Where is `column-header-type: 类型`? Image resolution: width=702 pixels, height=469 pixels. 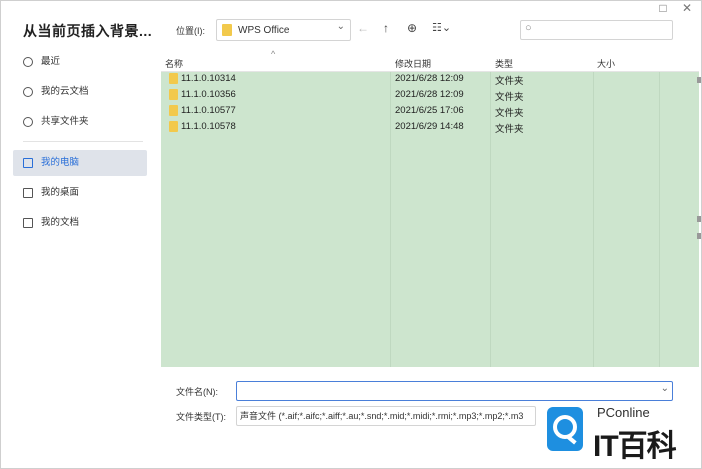 column-header-type: 类型 is located at coordinates (504, 63).